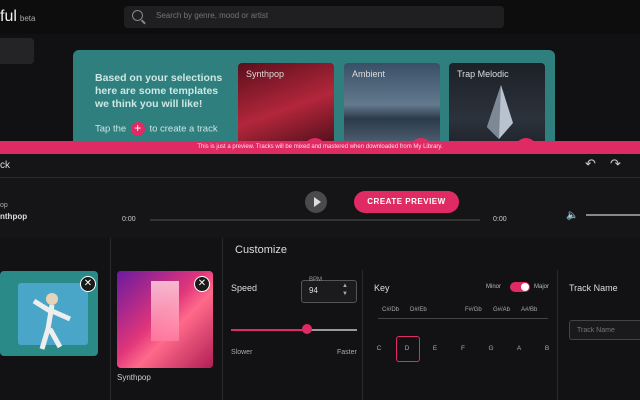 This screenshot has height=400, width=640. Describe the element at coordinates (542, 287) in the screenshot. I see `major-label: Major` at that location.